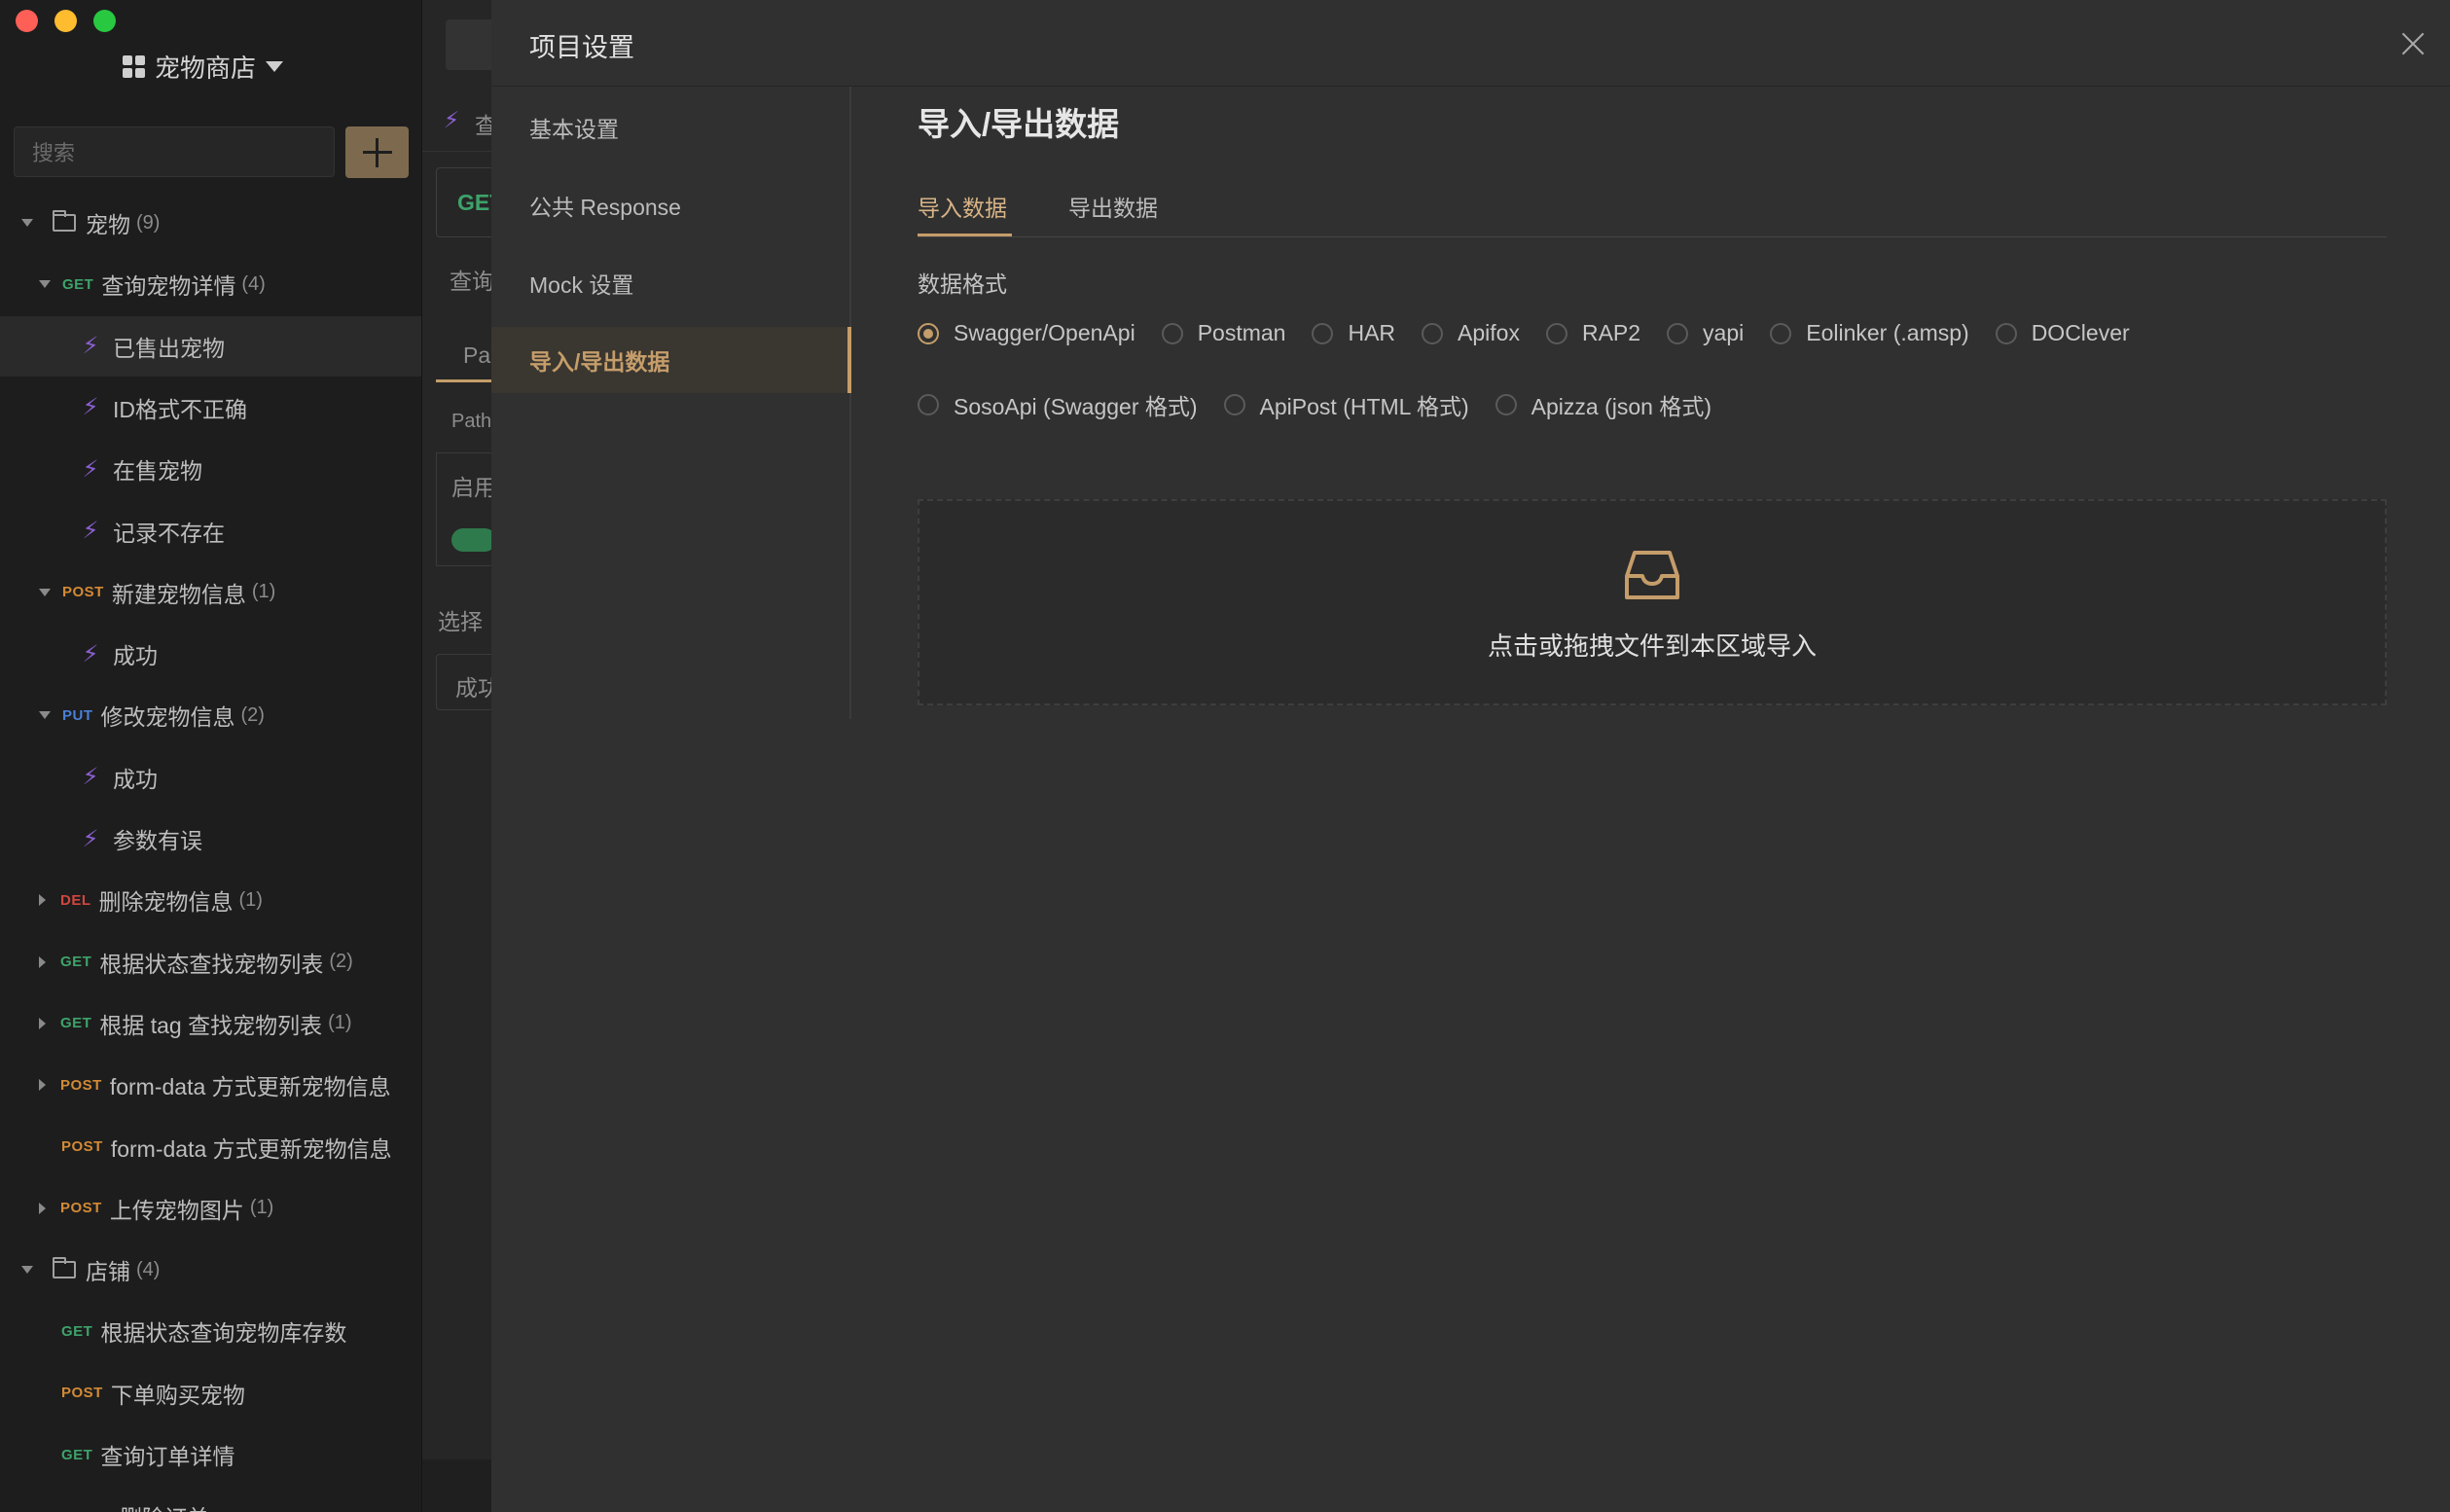 The image size is (2450, 1512). I want to click on format-option: Swagger/OpenApi, so click(1027, 333).